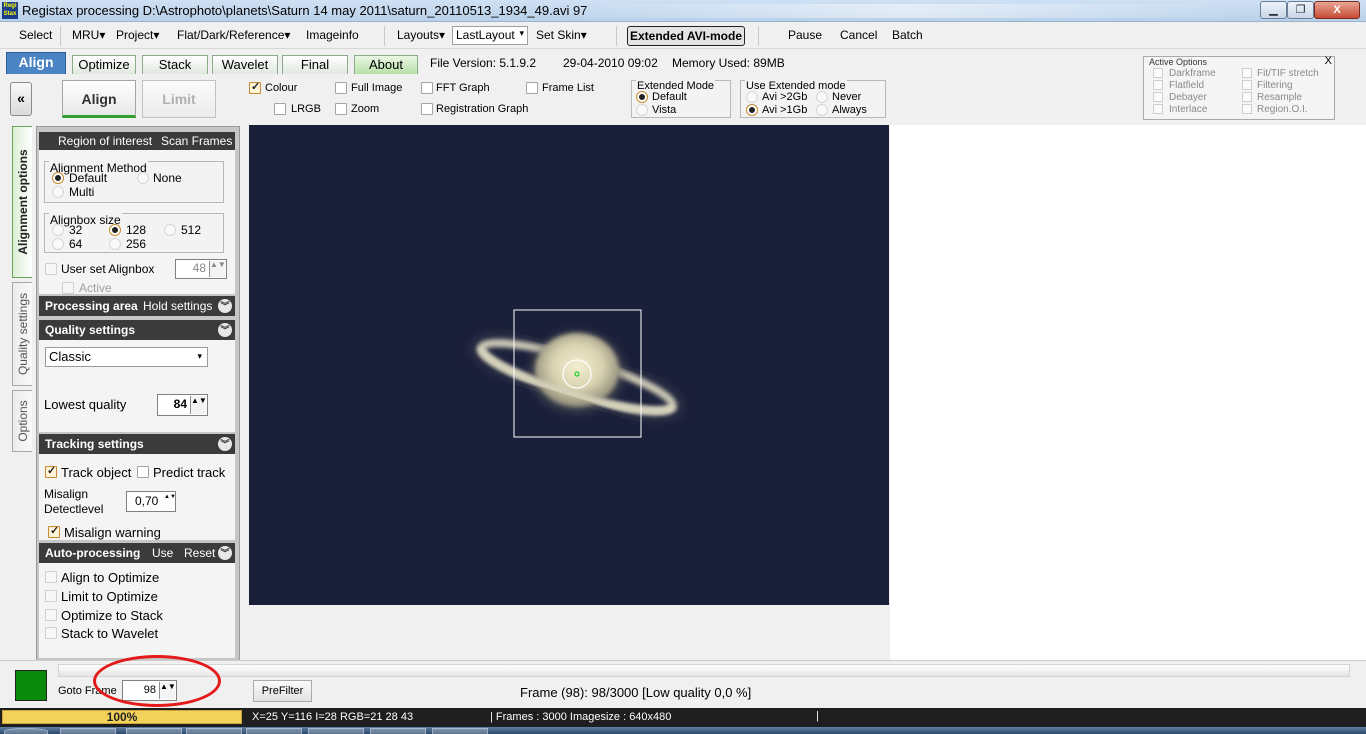 The width and height of the screenshot is (1366, 734). What do you see at coordinates (752, 97) in the screenshot?
I see `avi-2gb-radio` at bounding box center [752, 97].